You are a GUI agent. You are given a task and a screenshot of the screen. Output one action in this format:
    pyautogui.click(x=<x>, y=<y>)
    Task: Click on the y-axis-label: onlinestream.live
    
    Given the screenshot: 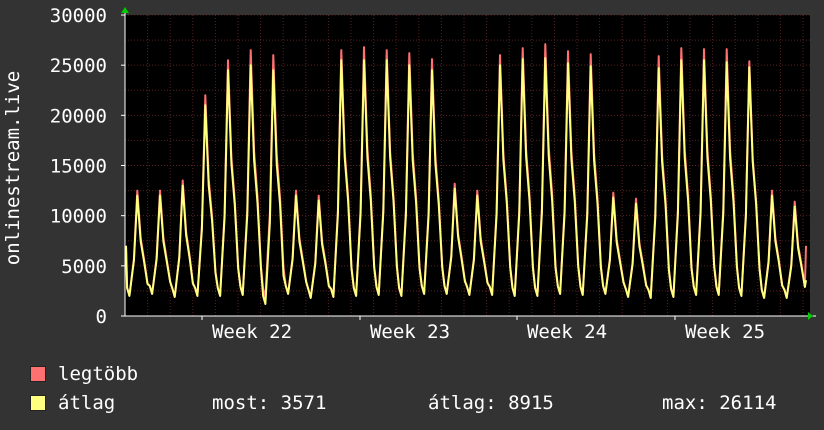 What is the action you would take?
    pyautogui.click(x=13, y=168)
    